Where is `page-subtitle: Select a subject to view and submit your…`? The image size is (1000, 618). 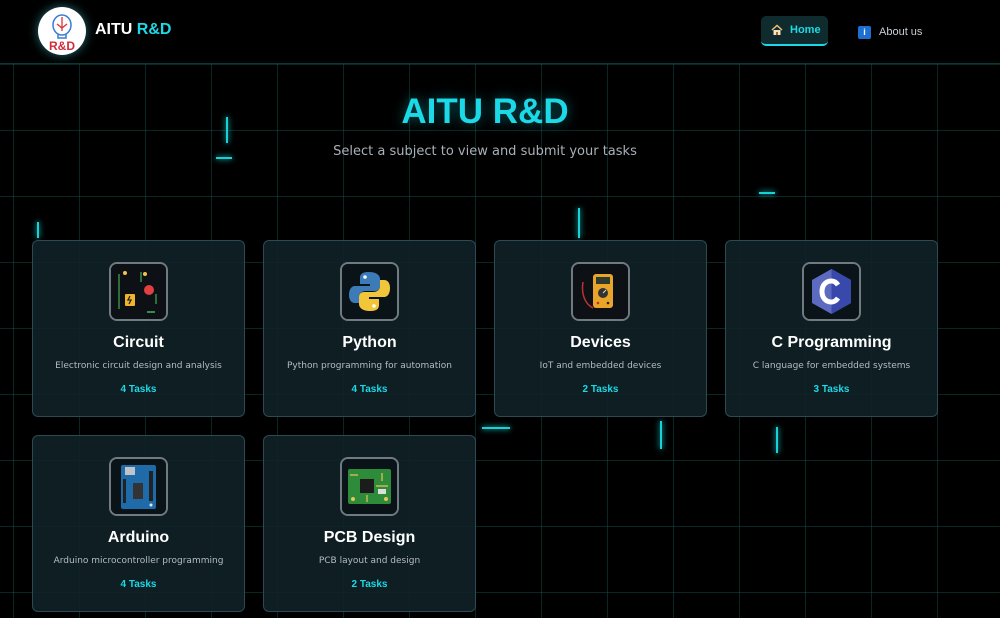
page-subtitle: Select a subject to view and submit your… is located at coordinates (485, 151).